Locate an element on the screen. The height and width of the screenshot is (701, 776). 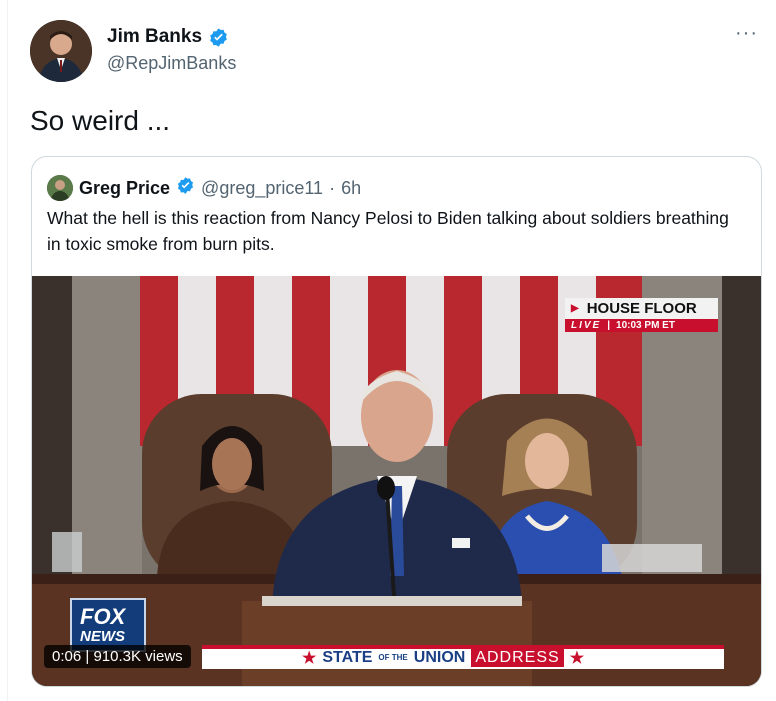
live-time: 10:03 PM ET is located at coordinates (645, 325).